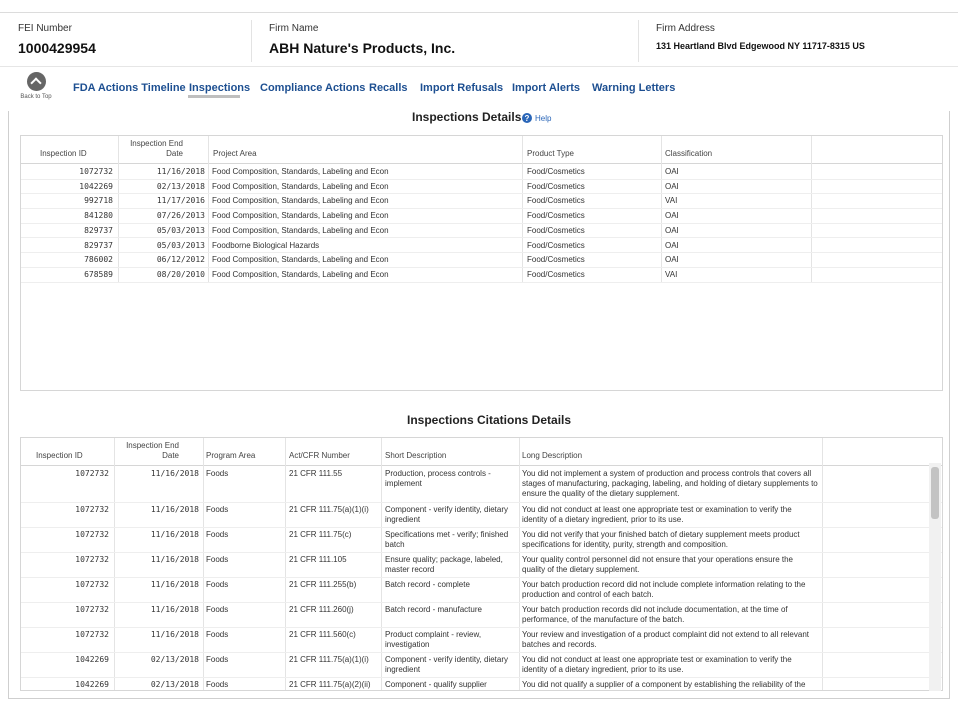 The image size is (958, 706). Describe the element at coordinates (550, 154) in the screenshot. I see `col-product-type: Product Type` at that location.